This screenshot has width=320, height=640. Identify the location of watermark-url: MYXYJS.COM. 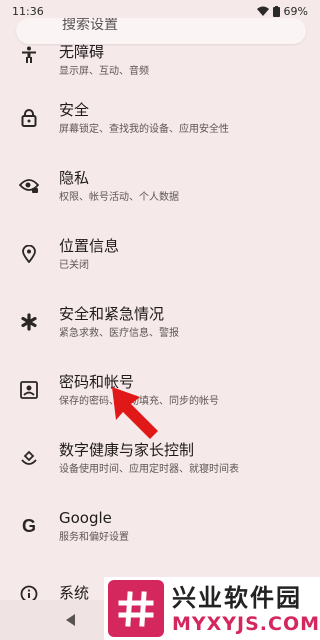
(245, 623).